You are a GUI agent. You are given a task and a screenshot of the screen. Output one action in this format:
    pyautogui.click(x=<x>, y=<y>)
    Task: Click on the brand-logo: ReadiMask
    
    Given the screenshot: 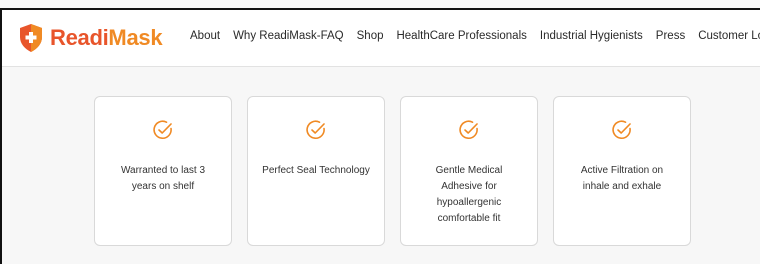 What is the action you would take?
    pyautogui.click(x=90, y=38)
    